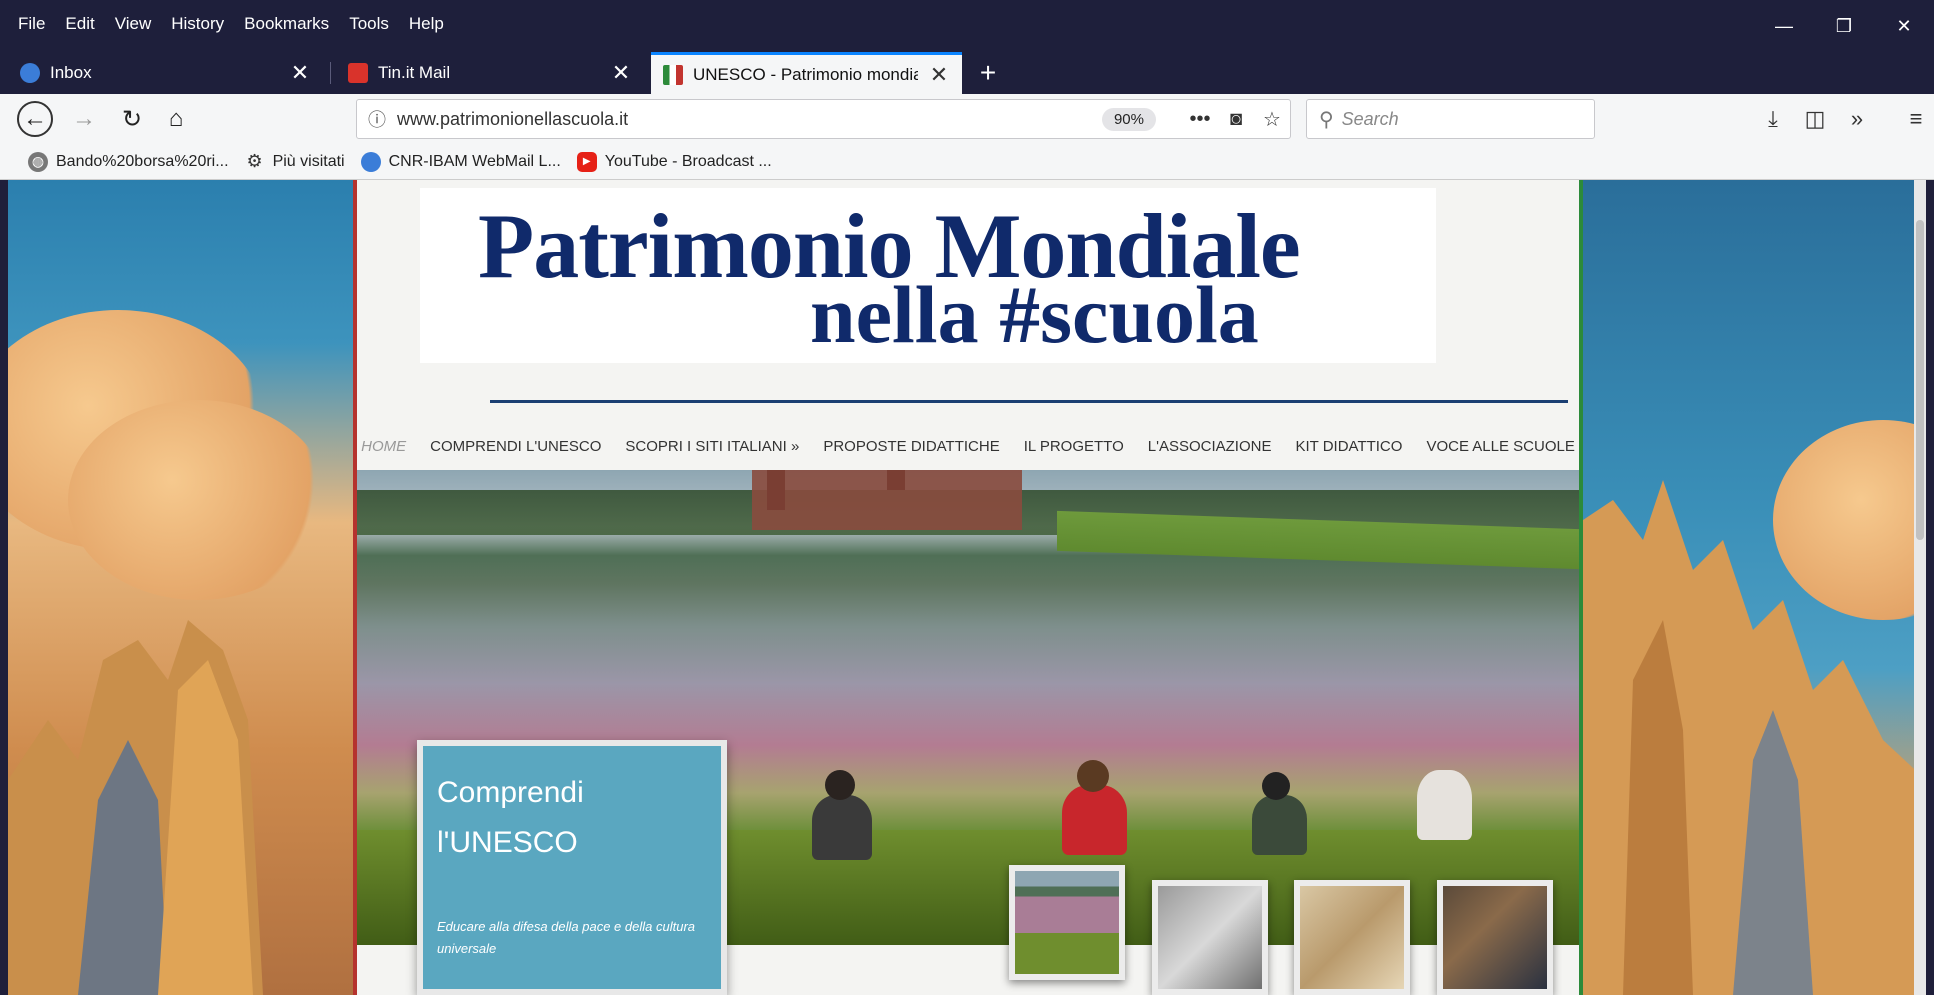 The image size is (1934, 995). I want to click on background-art-right, so click(1754, 587).